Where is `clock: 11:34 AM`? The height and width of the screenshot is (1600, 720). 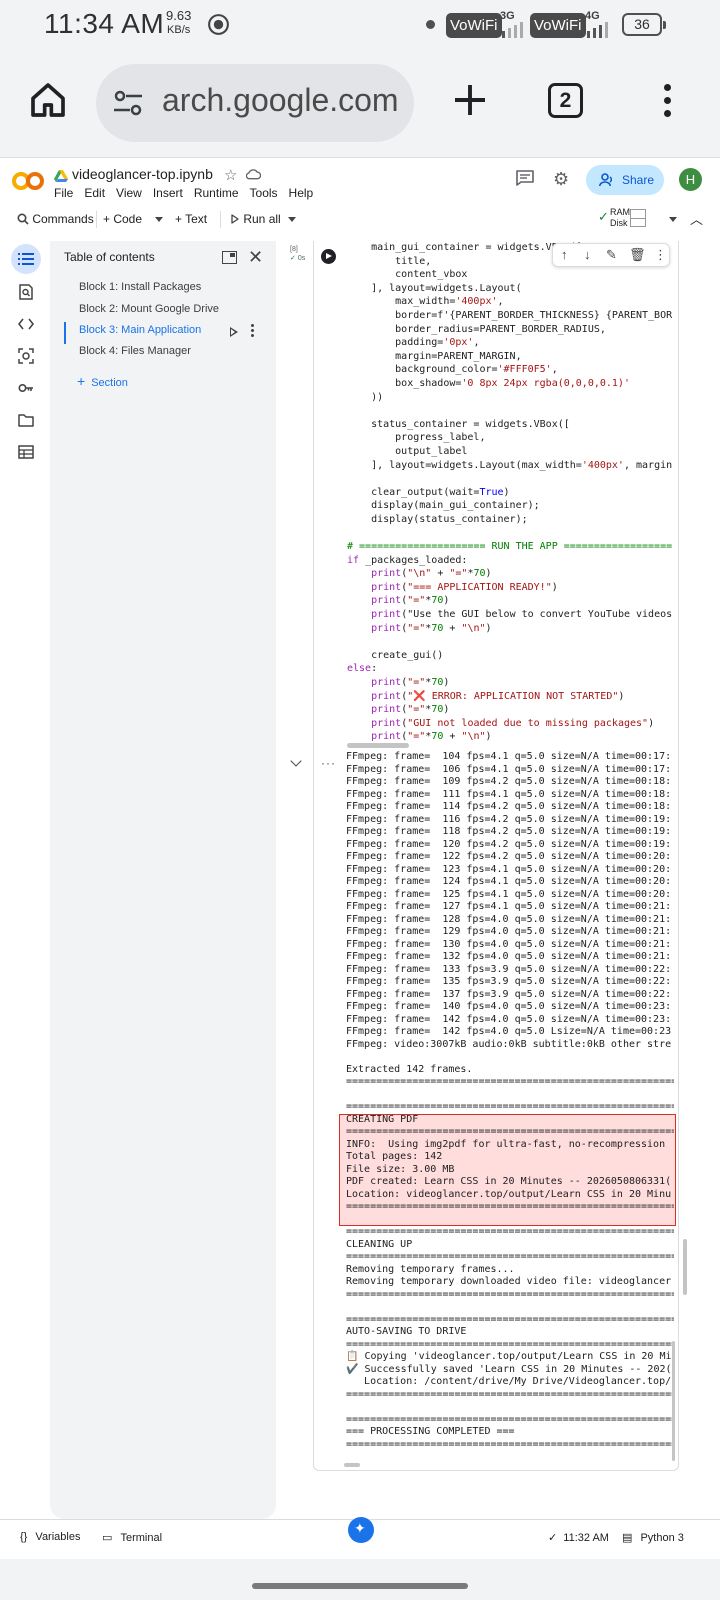
clock: 11:34 AM is located at coordinates (104, 23).